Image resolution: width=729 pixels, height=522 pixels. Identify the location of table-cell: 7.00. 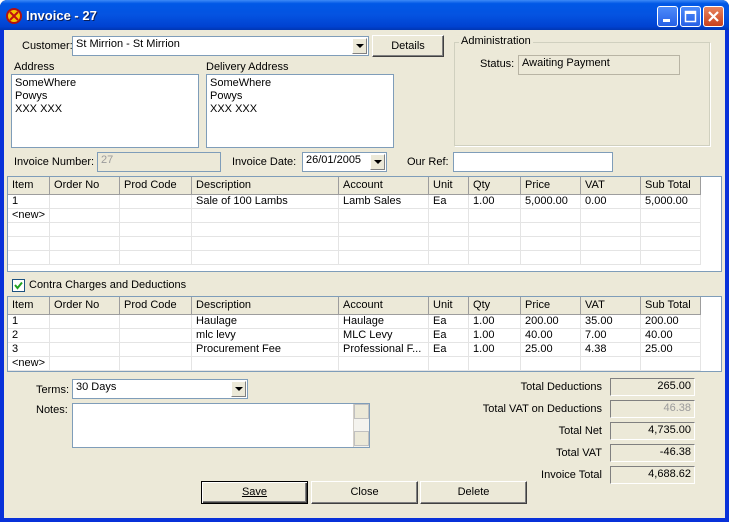
(611, 335).